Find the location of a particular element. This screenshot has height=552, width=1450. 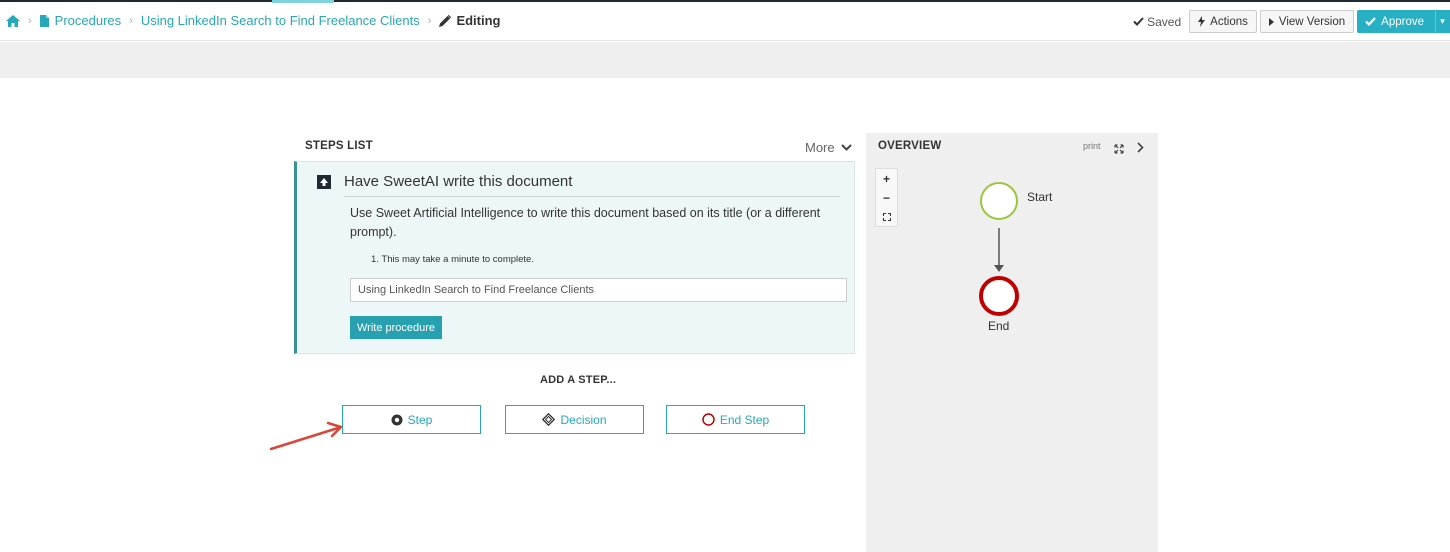

more-dropdown: More is located at coordinates (828, 147).